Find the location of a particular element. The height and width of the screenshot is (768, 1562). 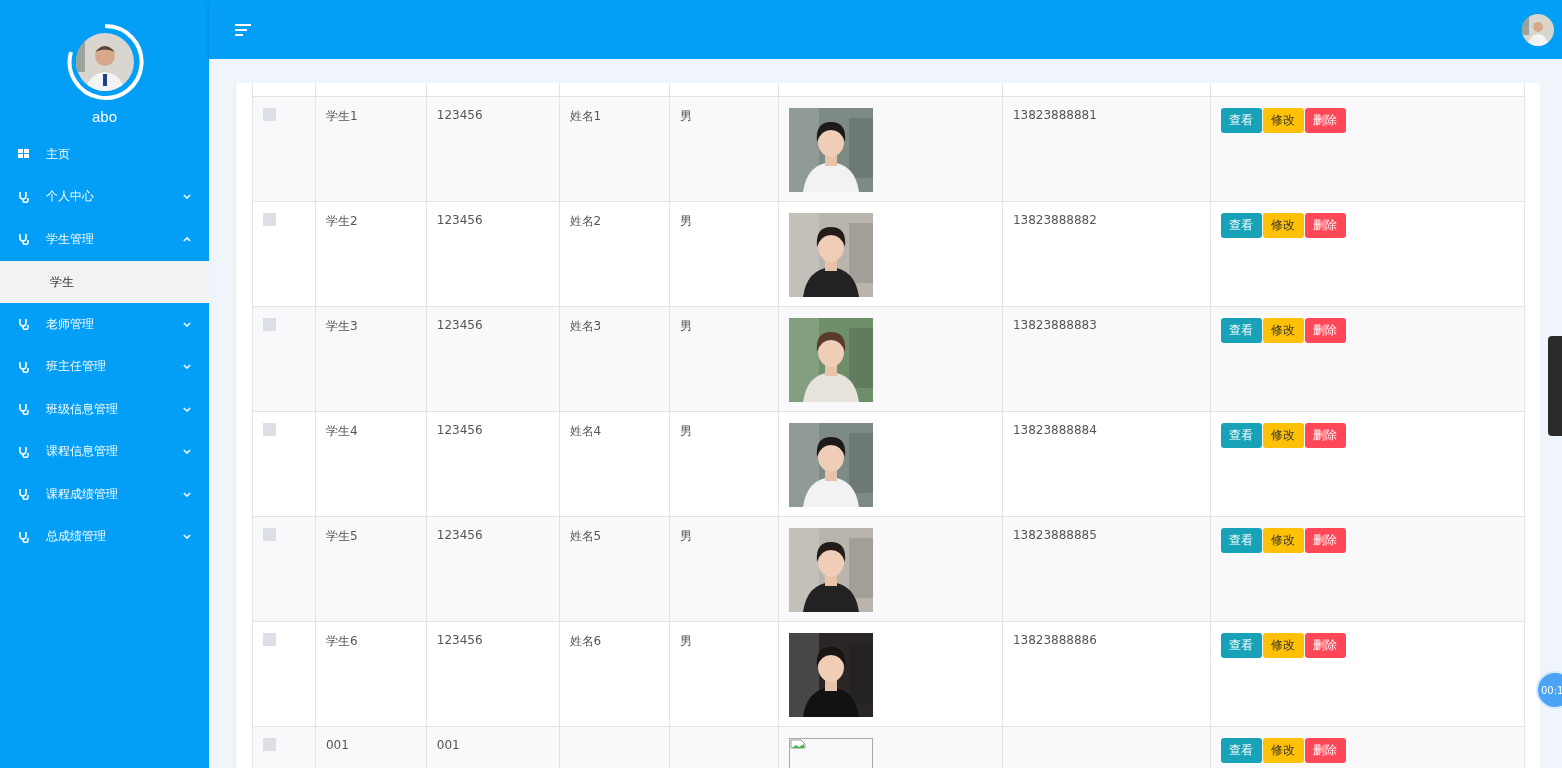

table-cell: 学生6 is located at coordinates (341, 641).